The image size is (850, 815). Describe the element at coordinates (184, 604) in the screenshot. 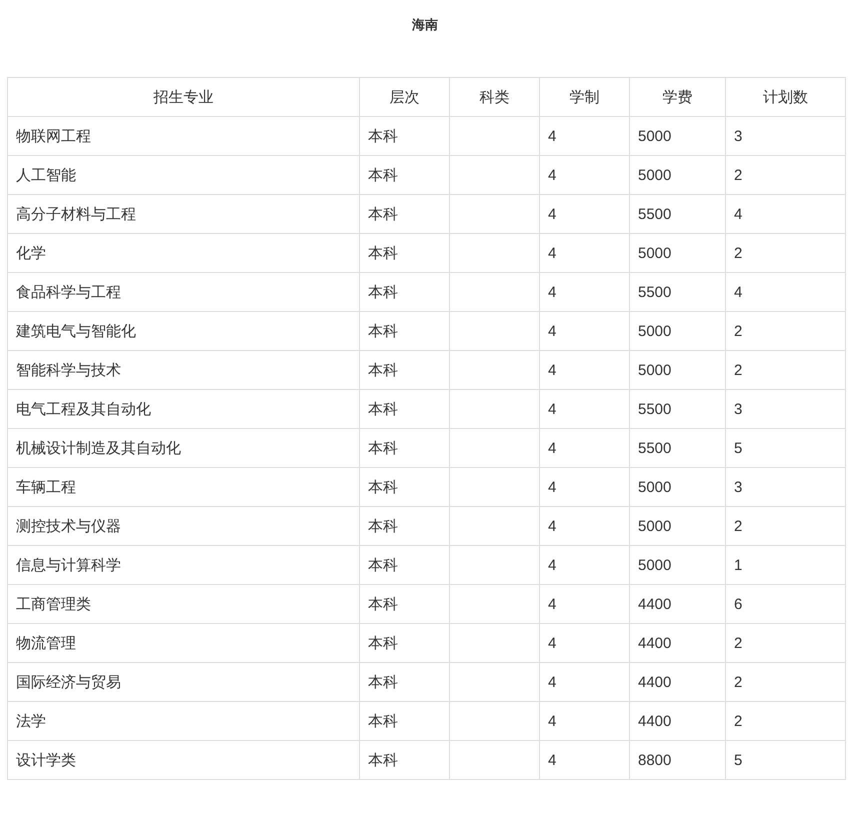

I see `table-cell: 工商管理类` at that location.